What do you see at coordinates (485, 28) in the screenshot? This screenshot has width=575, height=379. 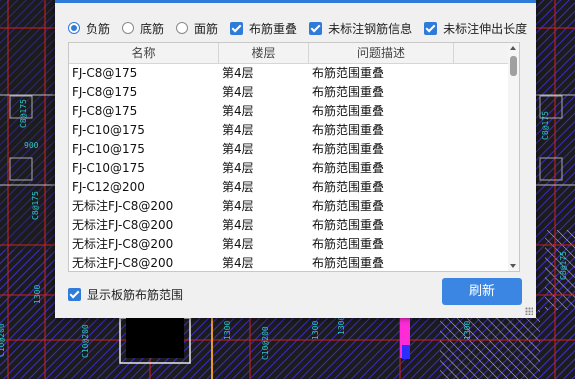 I see `option-label: 未标注伸出长度` at bounding box center [485, 28].